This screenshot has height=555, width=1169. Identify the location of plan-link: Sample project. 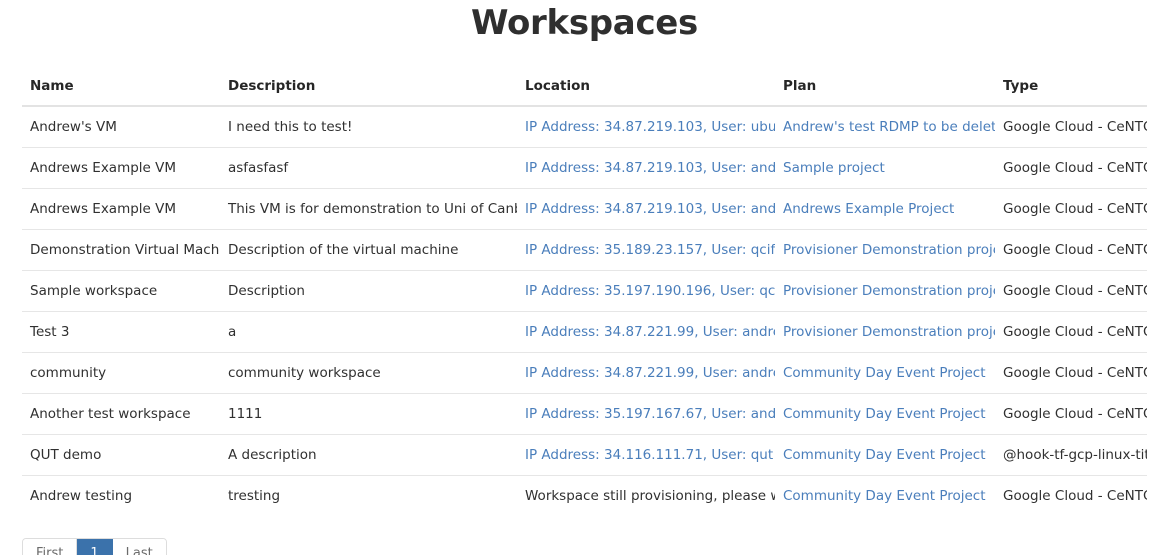
(834, 168).